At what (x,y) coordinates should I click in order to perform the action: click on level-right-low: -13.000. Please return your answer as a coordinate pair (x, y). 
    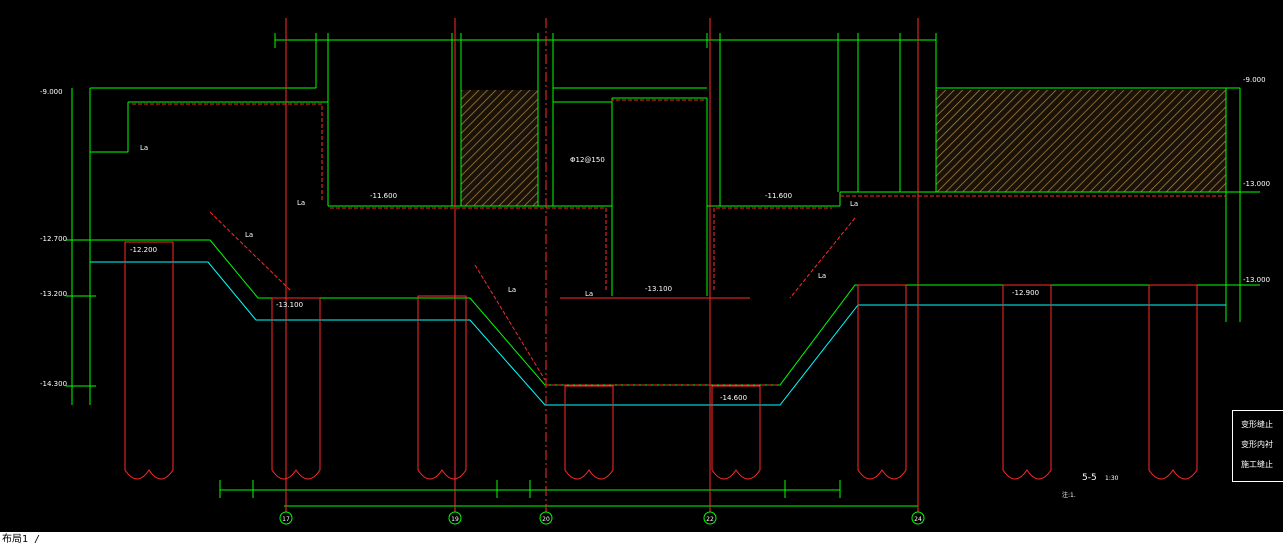
    Looking at the image, I should click on (1256, 280).